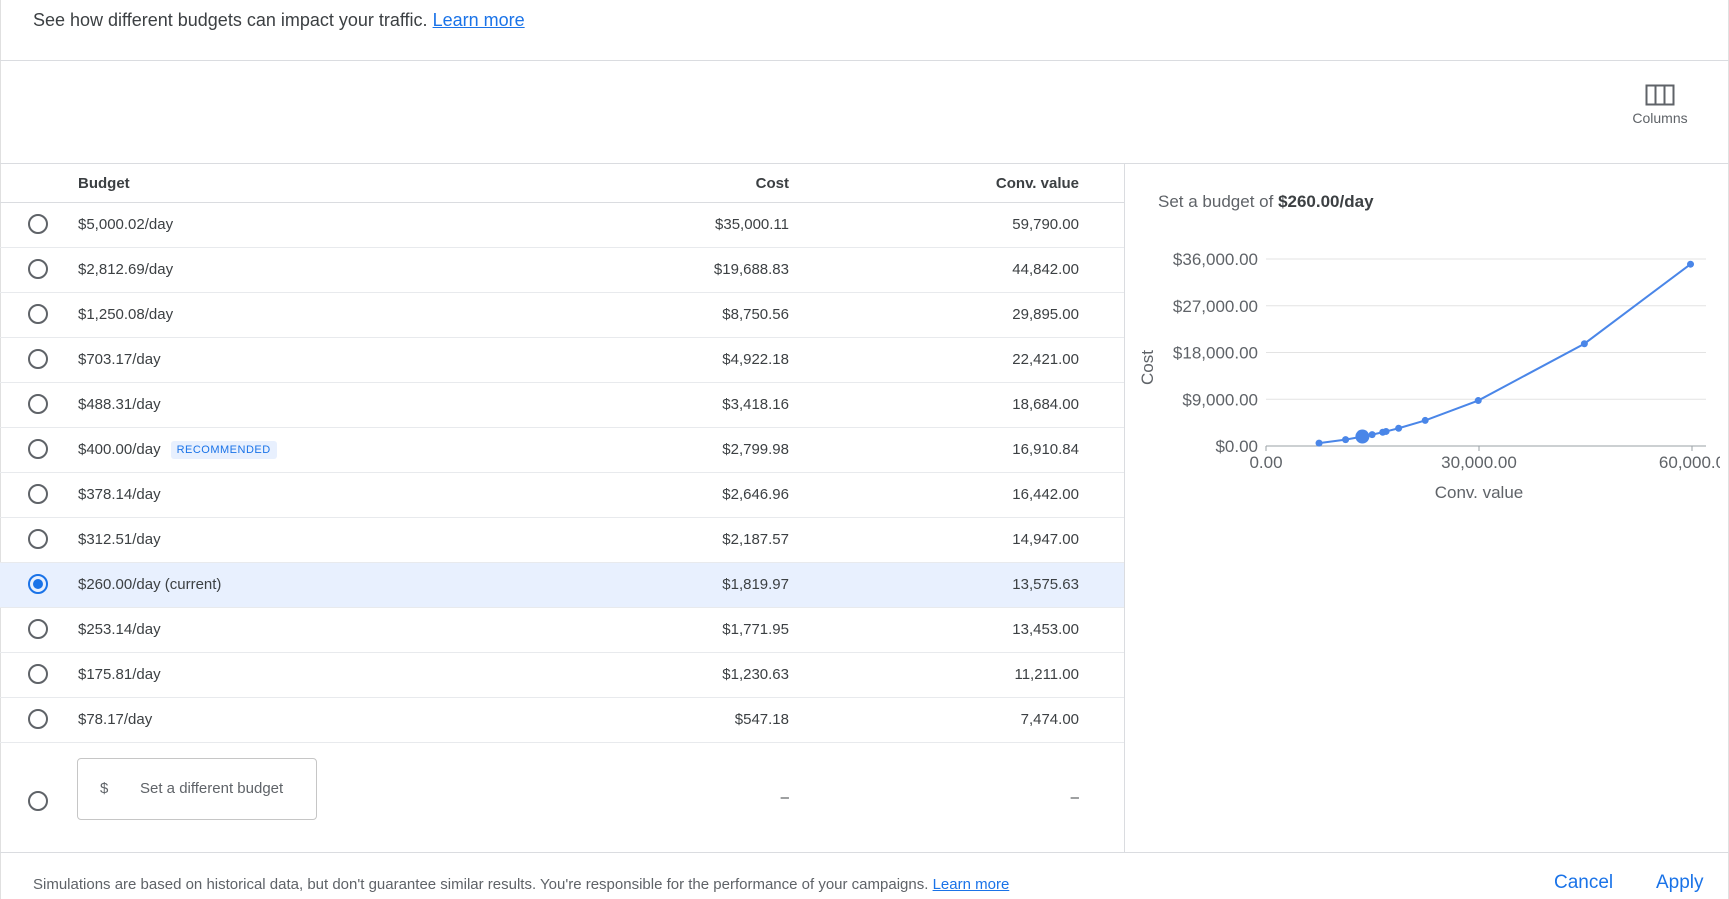 The height and width of the screenshot is (899, 1729). Describe the element at coordinates (1326, 201) in the screenshot. I see `chart-title-value: $260.00/day` at that location.